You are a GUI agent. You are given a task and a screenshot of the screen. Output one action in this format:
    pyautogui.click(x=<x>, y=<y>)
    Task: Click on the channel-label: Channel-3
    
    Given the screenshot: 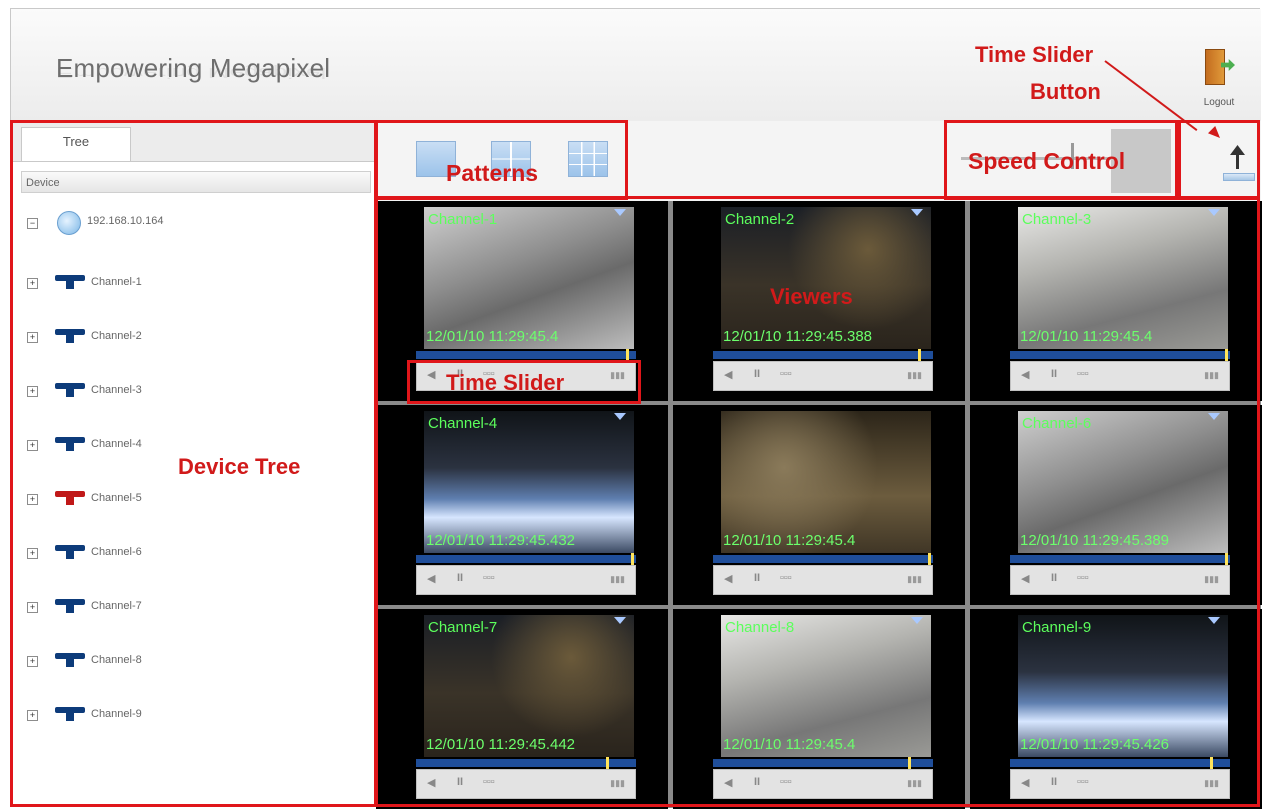 What is the action you would take?
    pyautogui.click(x=116, y=390)
    